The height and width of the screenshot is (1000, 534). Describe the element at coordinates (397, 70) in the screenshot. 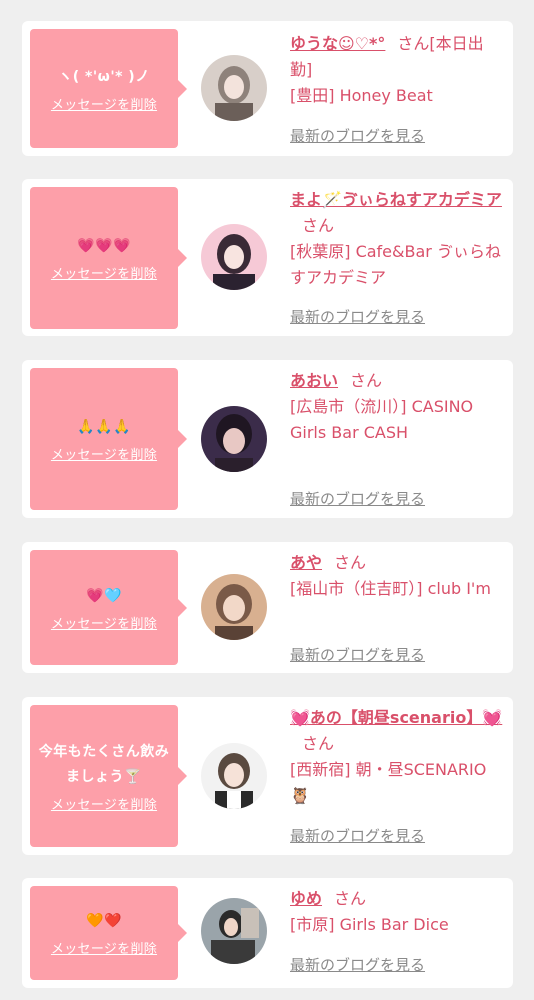

I see `cast-info: ゆうな☺♡*° さん[本日出勤] [豊田] Honey Beat` at that location.